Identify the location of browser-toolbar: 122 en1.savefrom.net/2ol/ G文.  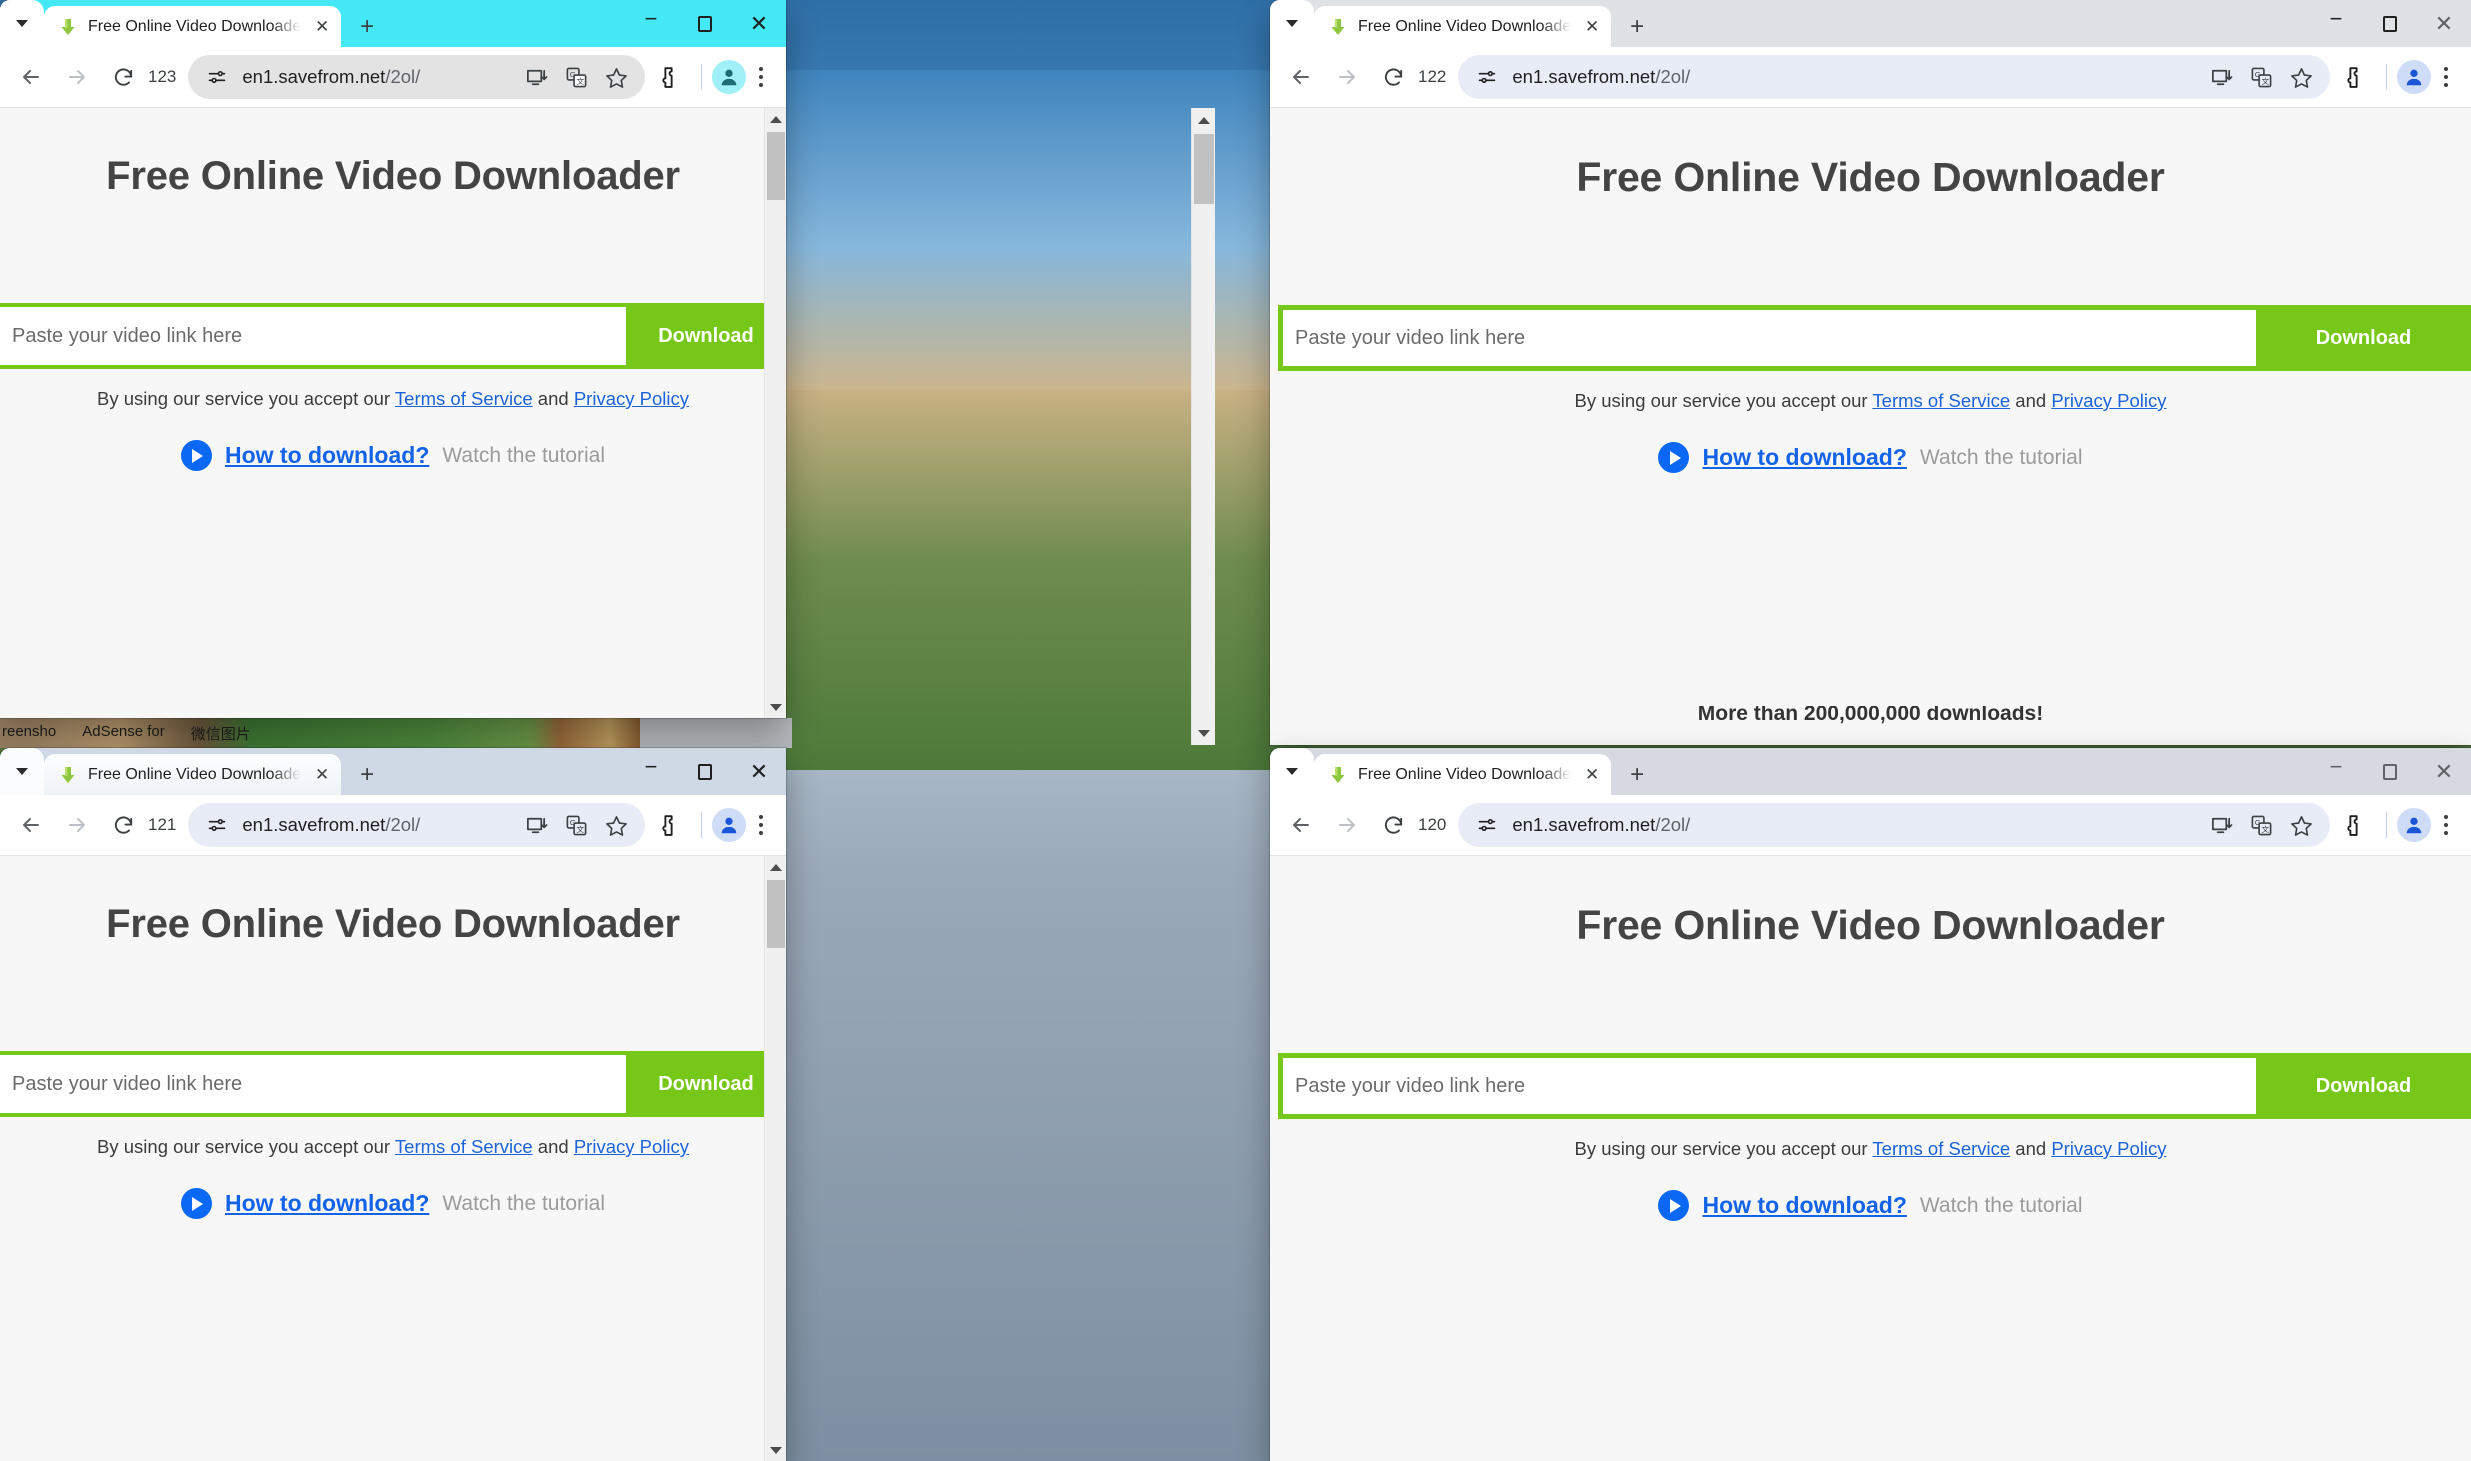
(1870, 77).